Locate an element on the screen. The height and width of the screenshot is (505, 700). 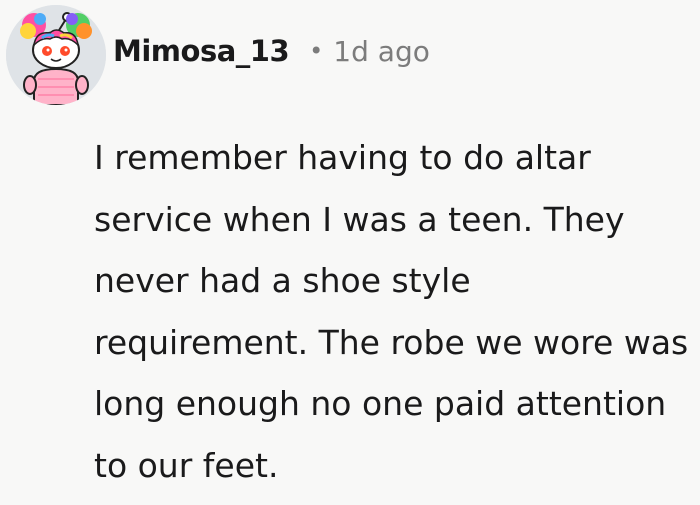
reddit-snoo-avatar-icon is located at coordinates (56, 55).